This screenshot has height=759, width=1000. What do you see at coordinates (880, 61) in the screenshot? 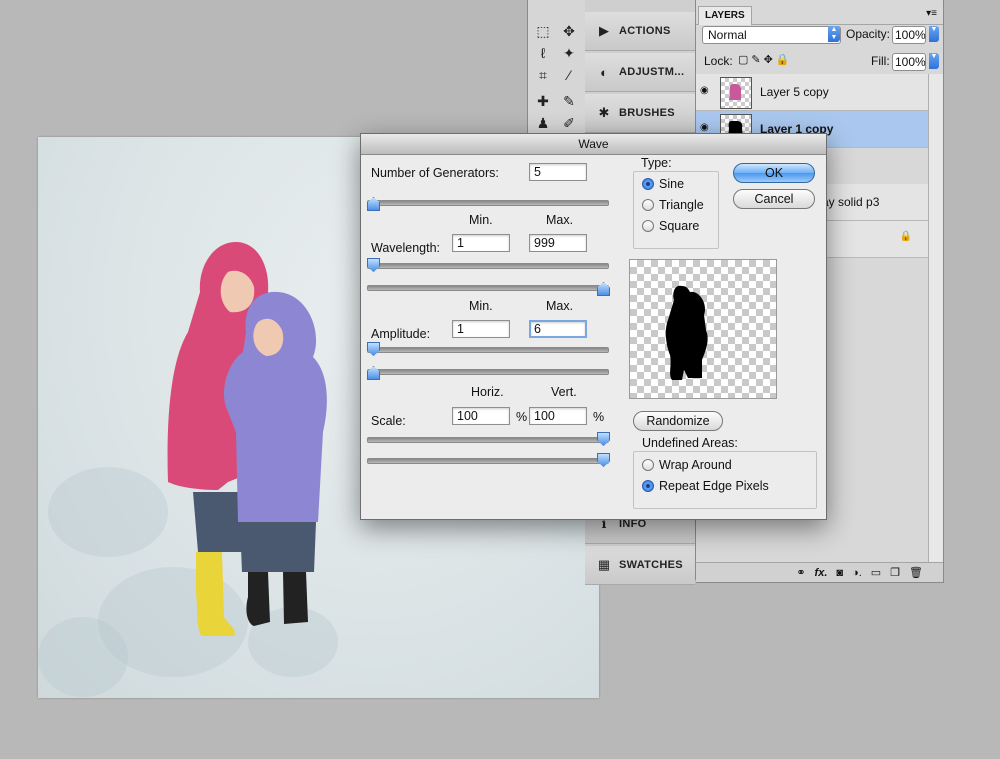
I see `fill-label: Fill:` at bounding box center [880, 61].